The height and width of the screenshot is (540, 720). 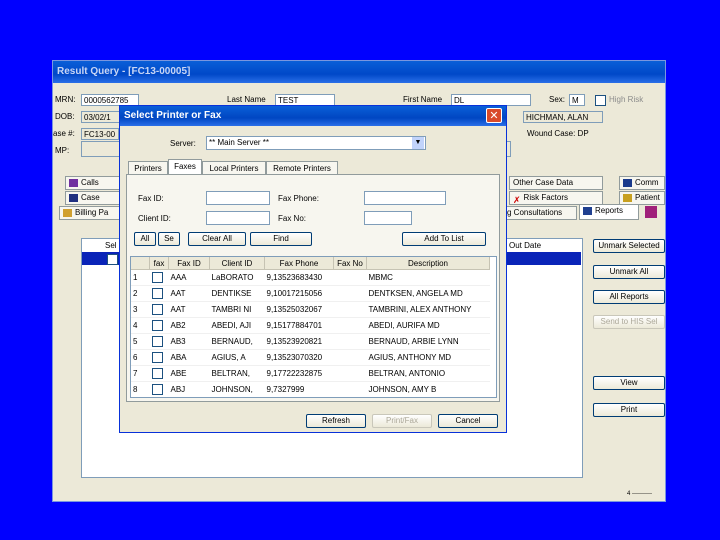 I want to click on tab-remote-printers: Remote Printers, so click(x=302, y=167).